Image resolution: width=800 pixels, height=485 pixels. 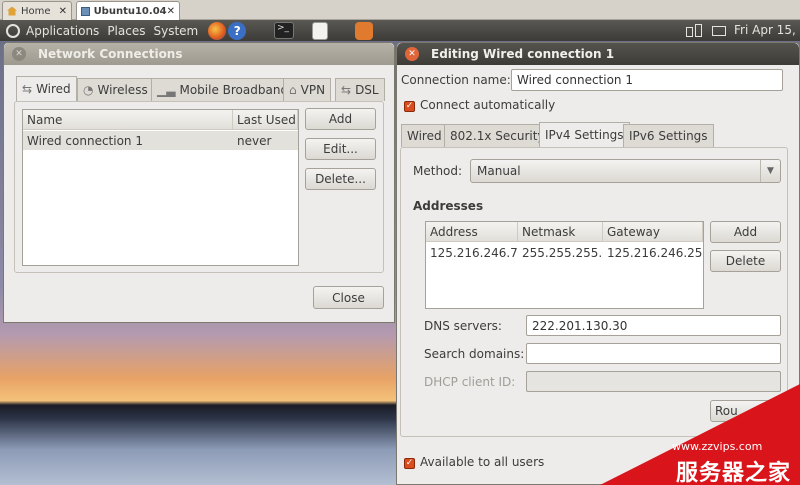 I want to click on ubuntu-one-icon, so click(x=364, y=31).